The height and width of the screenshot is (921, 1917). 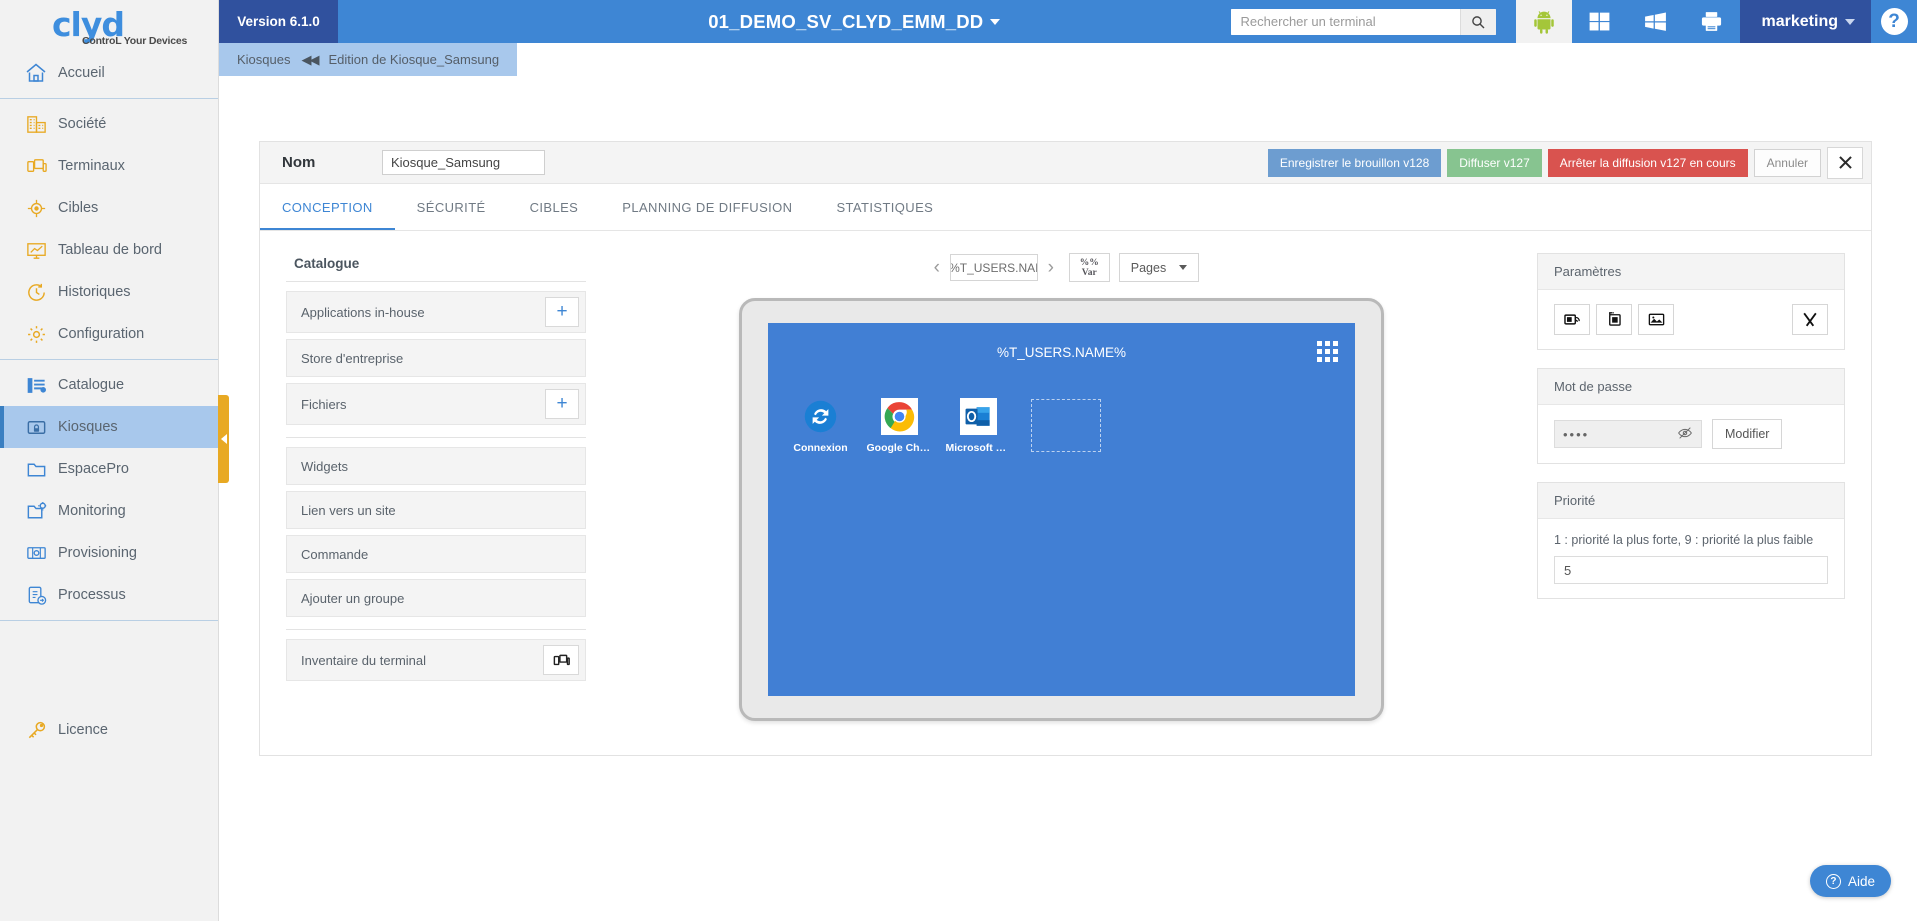 What do you see at coordinates (109, 208) in the screenshot?
I see `sidebar-item-cibles: Cibles` at bounding box center [109, 208].